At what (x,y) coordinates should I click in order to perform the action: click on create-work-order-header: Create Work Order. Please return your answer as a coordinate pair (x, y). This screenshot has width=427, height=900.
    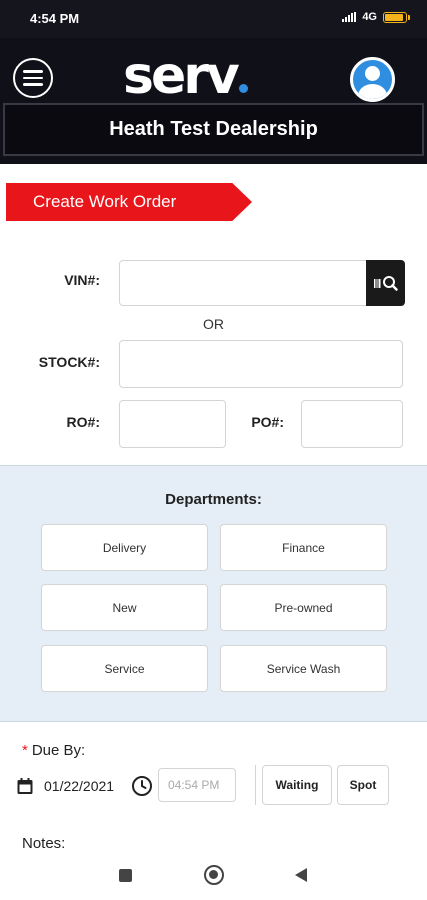
    Looking at the image, I should click on (129, 202).